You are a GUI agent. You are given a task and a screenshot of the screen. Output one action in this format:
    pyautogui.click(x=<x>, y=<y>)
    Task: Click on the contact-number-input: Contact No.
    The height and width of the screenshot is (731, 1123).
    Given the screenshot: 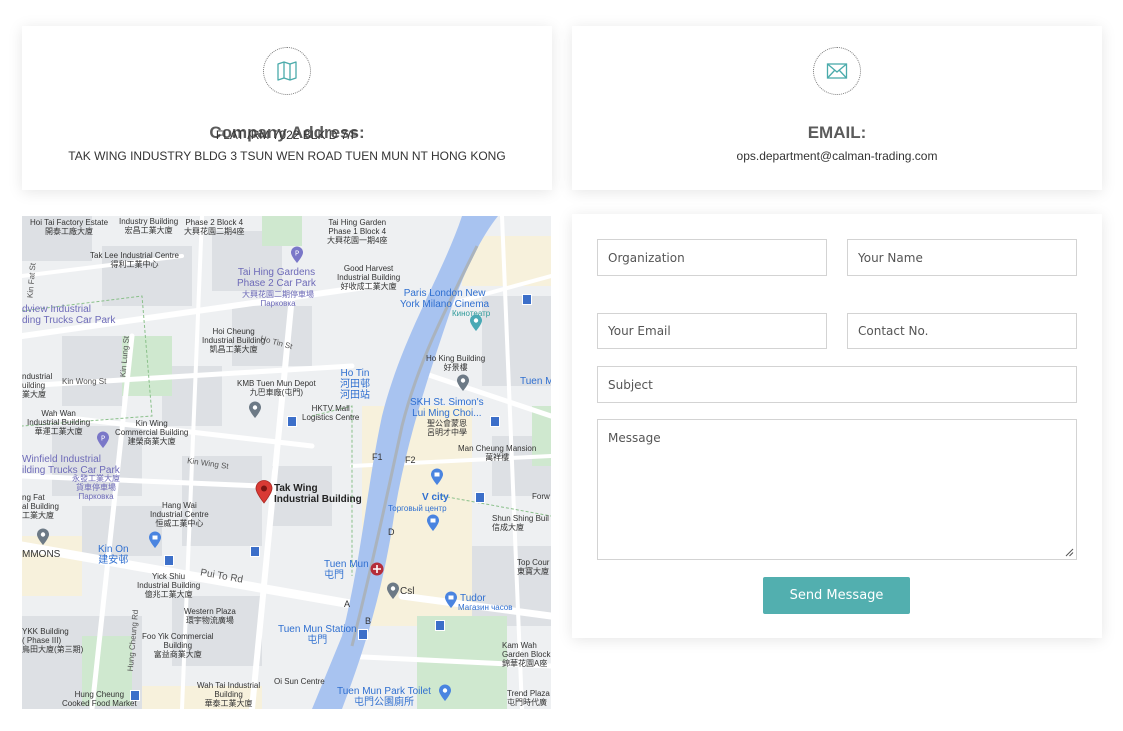 What is the action you would take?
    pyautogui.click(x=962, y=331)
    